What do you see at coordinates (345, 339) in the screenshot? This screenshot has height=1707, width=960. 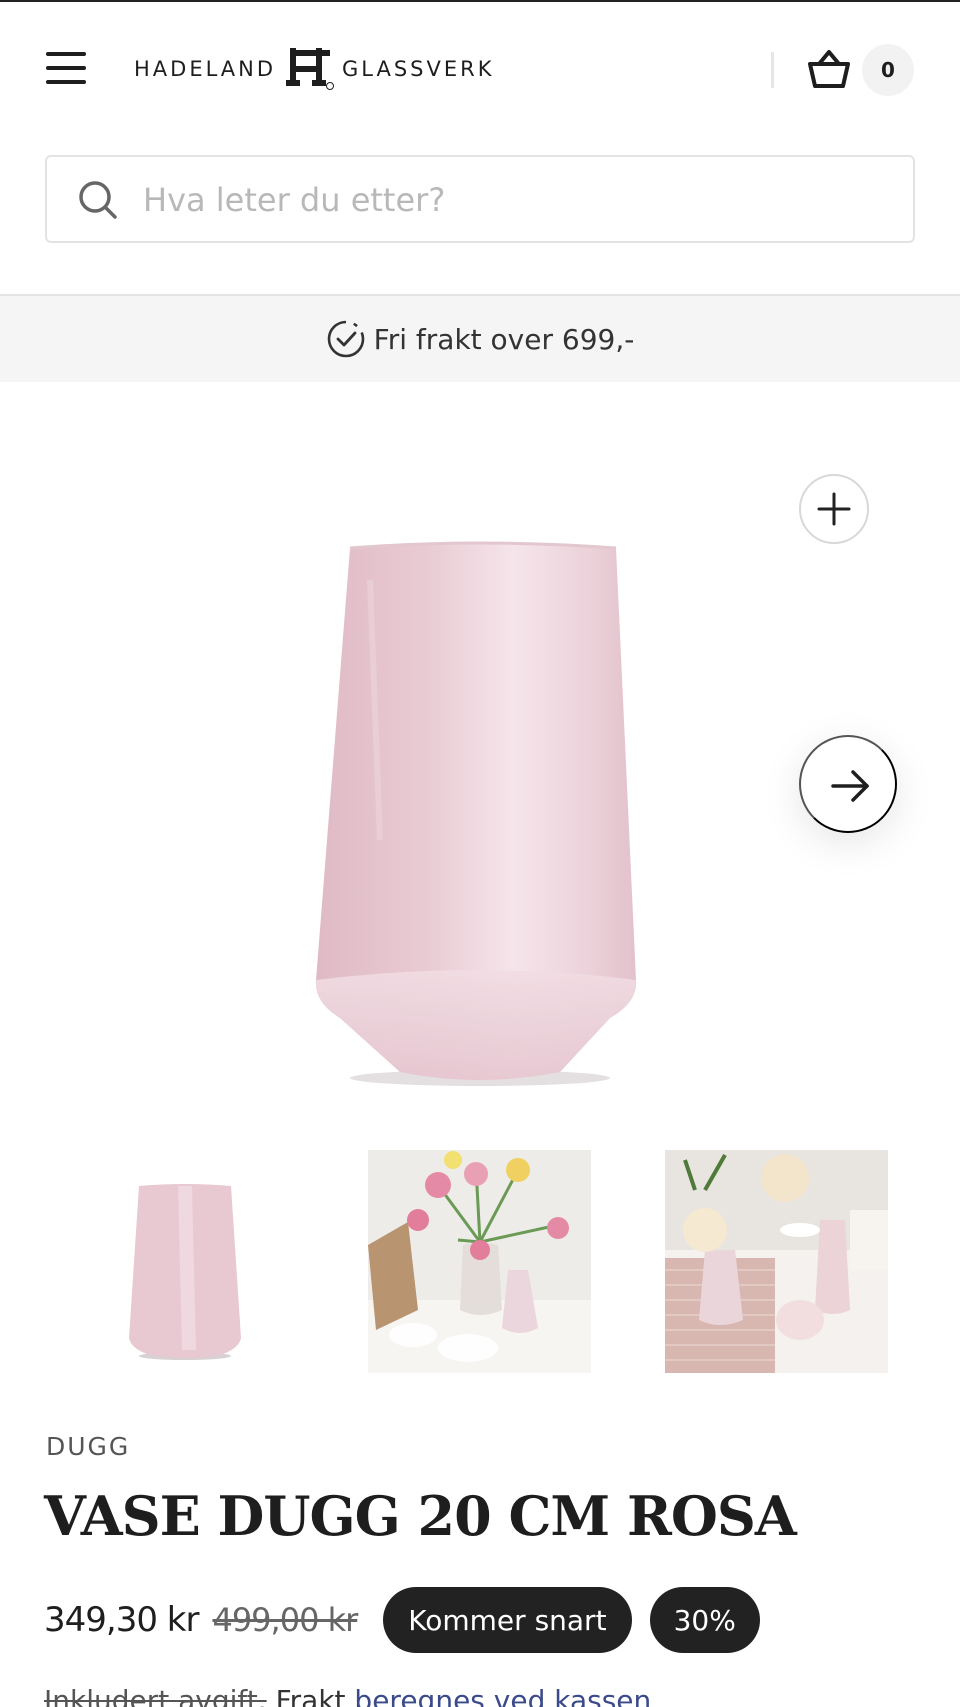 I see `check-circle-icon` at bounding box center [345, 339].